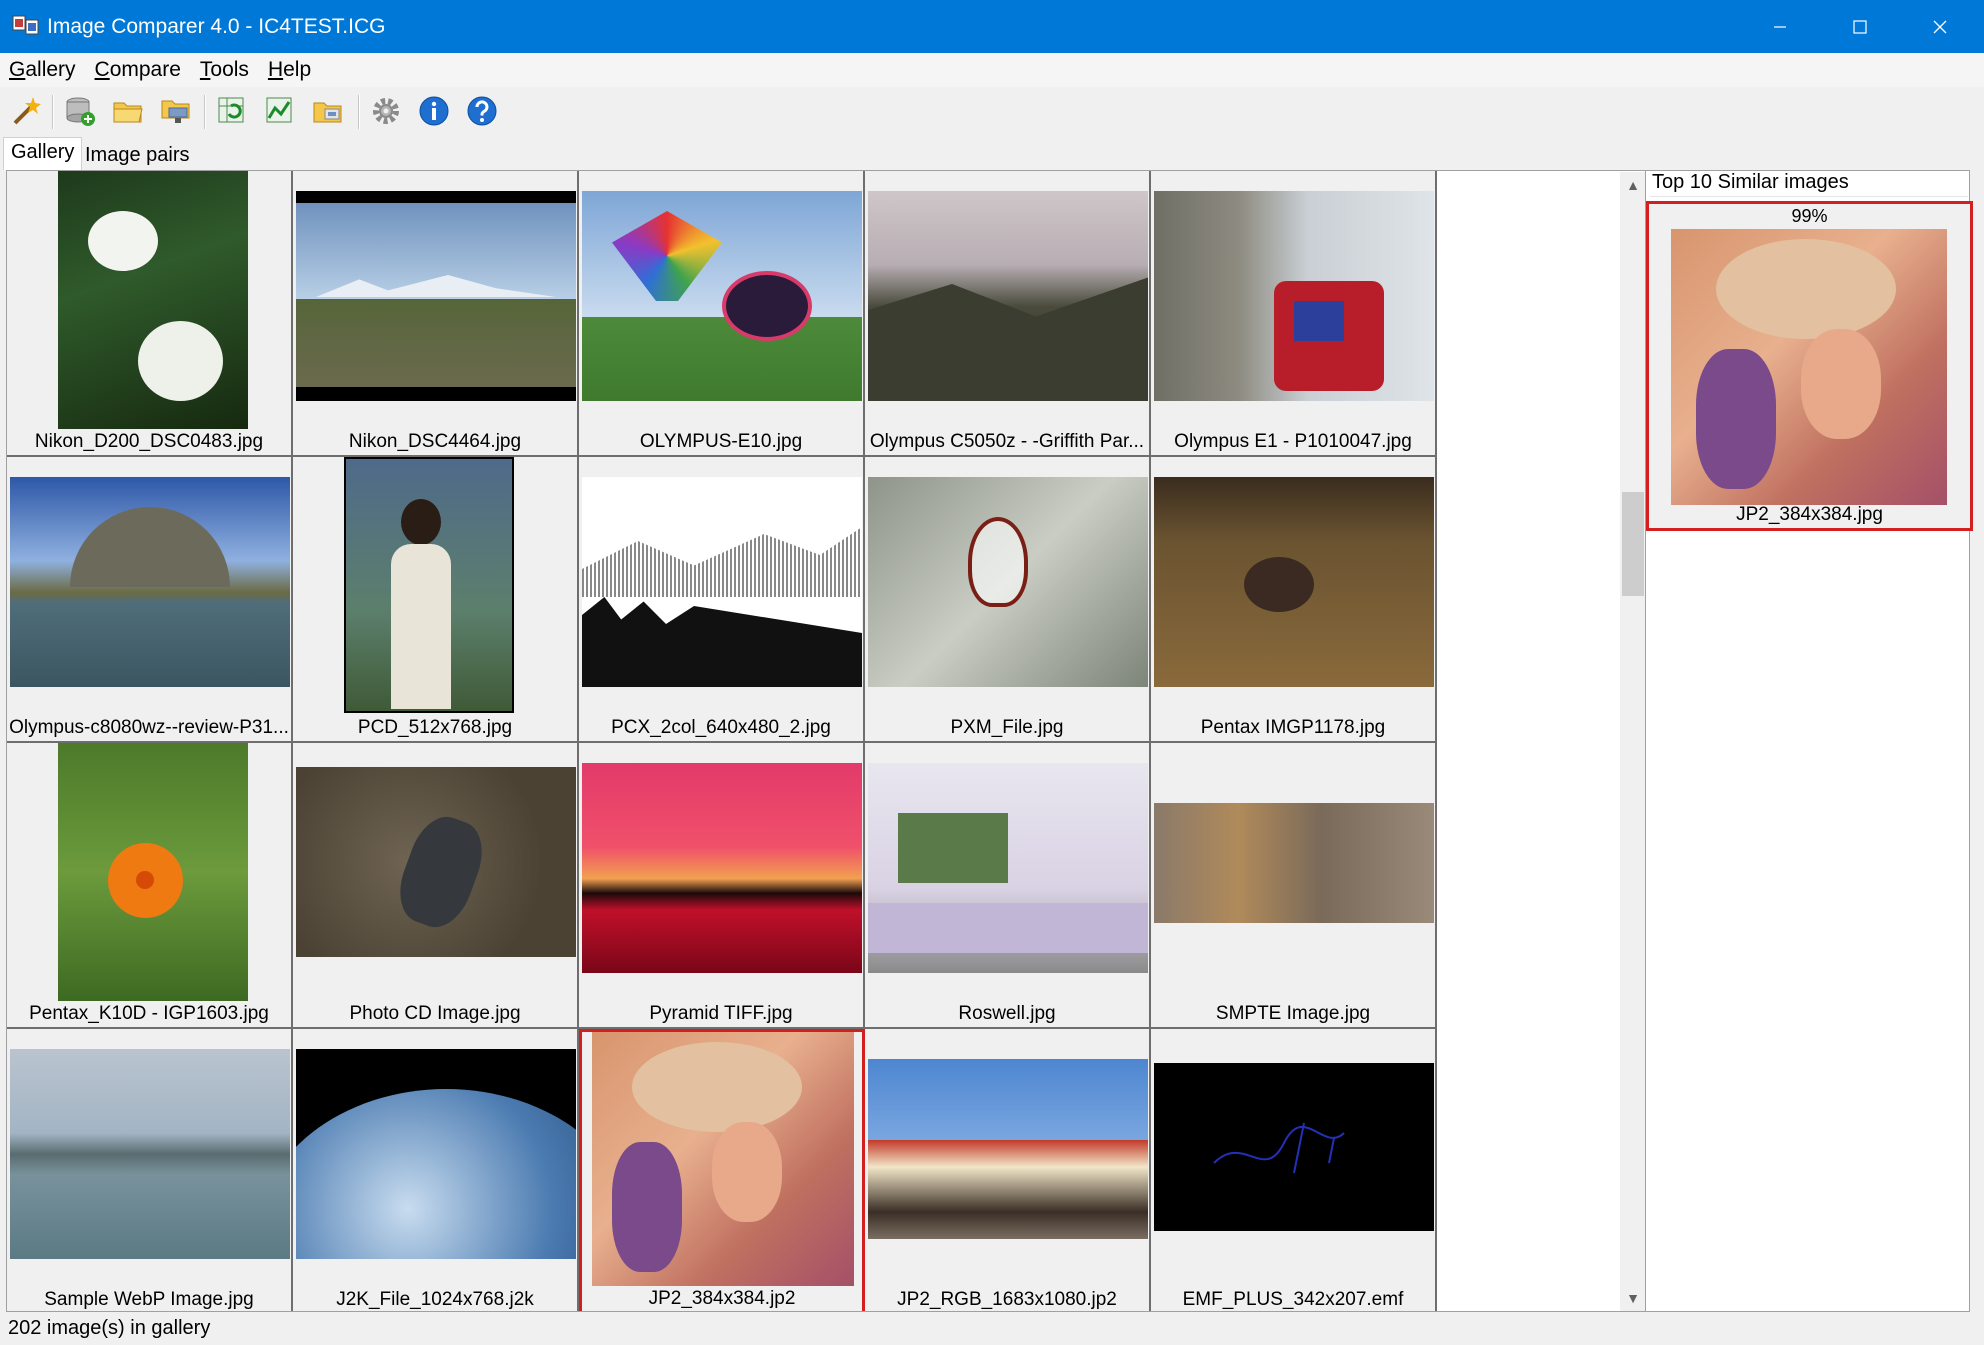  What do you see at coordinates (1632, 741) in the screenshot?
I see `gallery-scrollbar: ▲ ▼` at bounding box center [1632, 741].